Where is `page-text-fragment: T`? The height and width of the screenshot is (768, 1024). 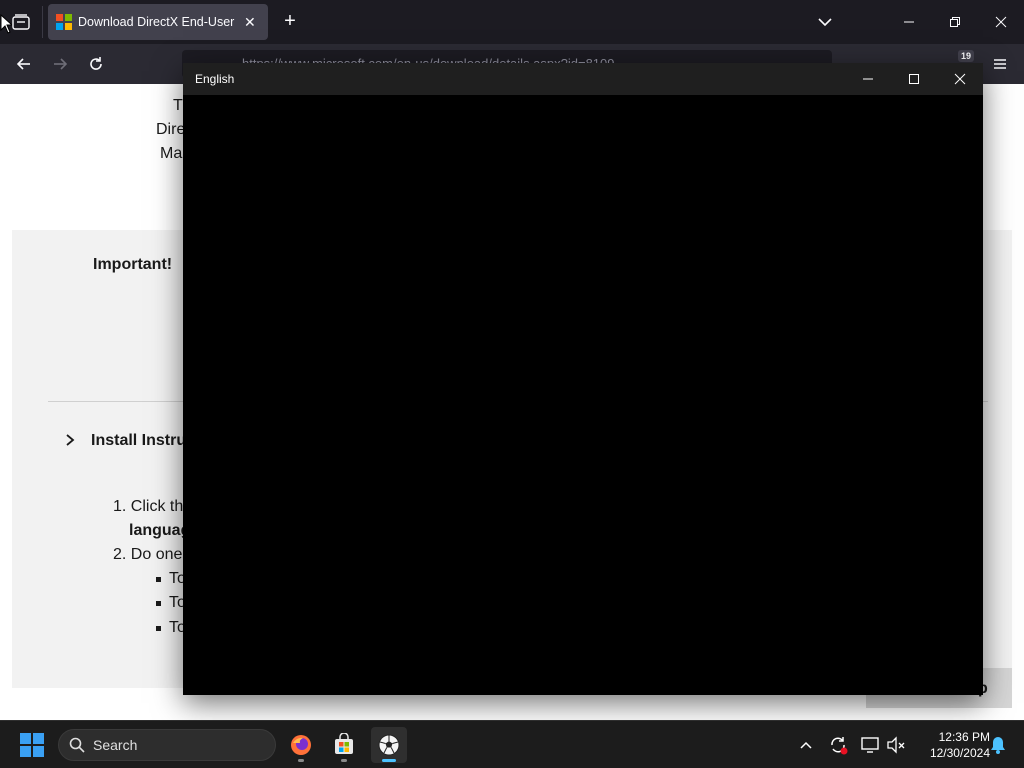 page-text-fragment: T is located at coordinates (178, 105).